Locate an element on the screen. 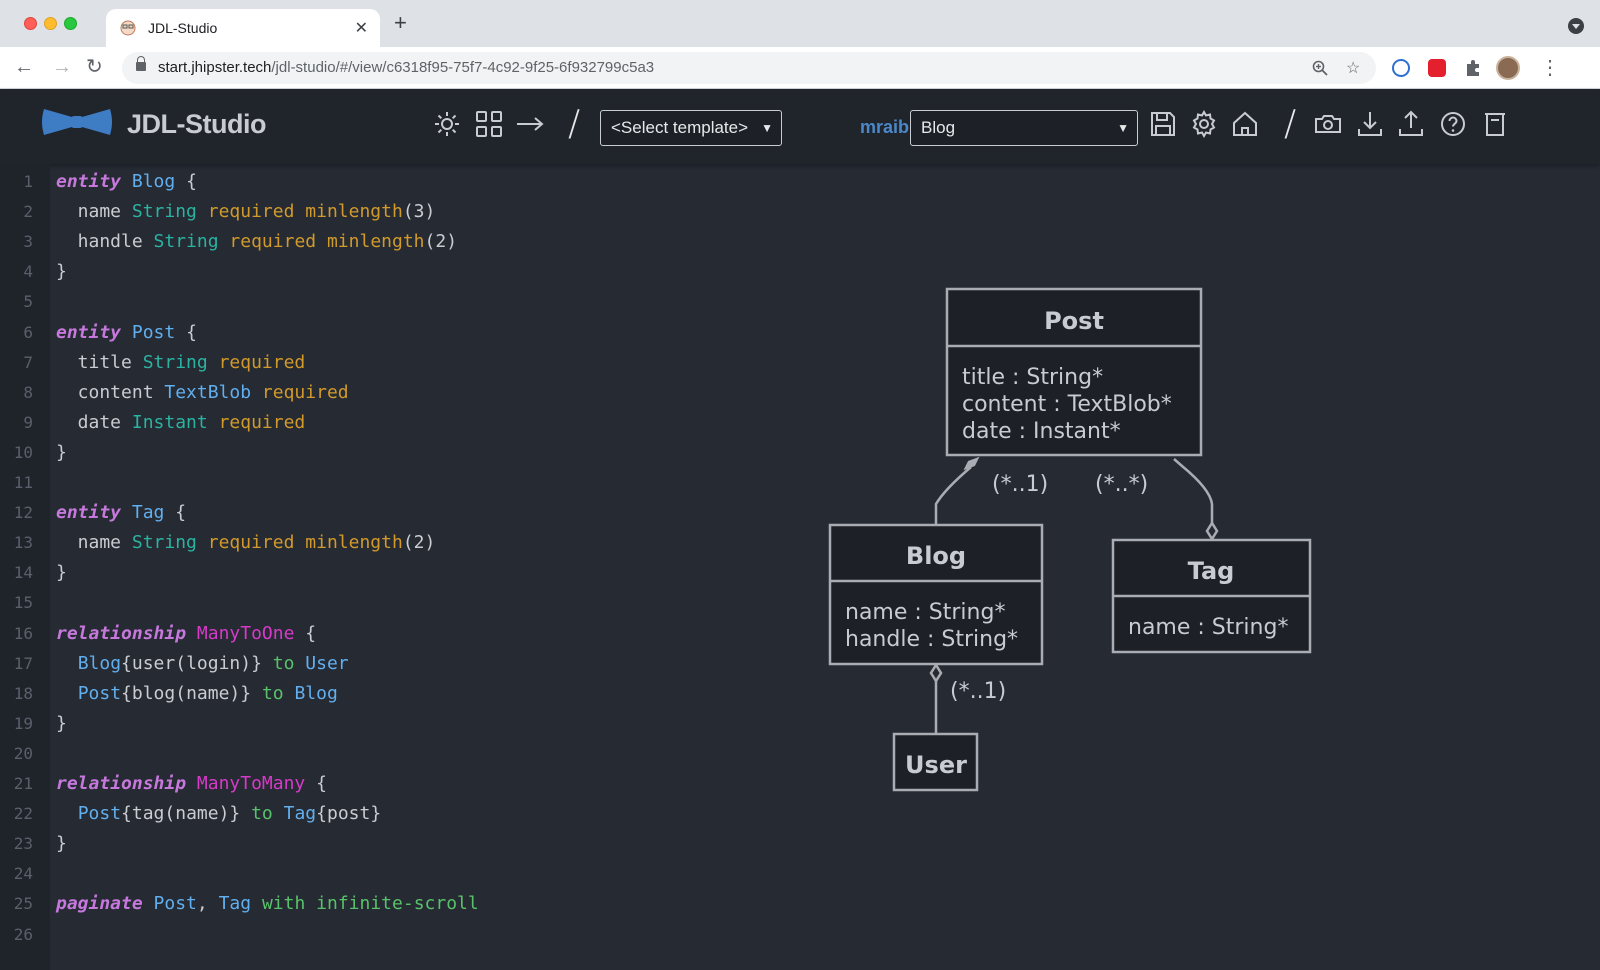  tag-entity-box: Tag name : String* is located at coordinates (1211, 596).